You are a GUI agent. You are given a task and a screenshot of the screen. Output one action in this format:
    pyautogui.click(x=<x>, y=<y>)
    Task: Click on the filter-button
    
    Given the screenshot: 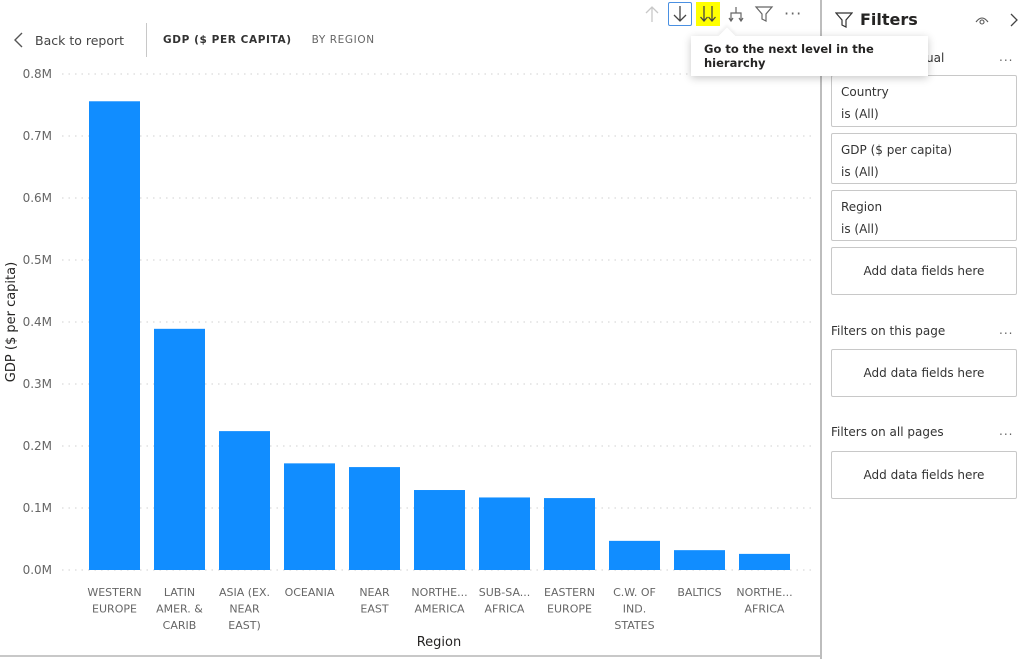 What is the action you would take?
    pyautogui.click(x=764, y=14)
    